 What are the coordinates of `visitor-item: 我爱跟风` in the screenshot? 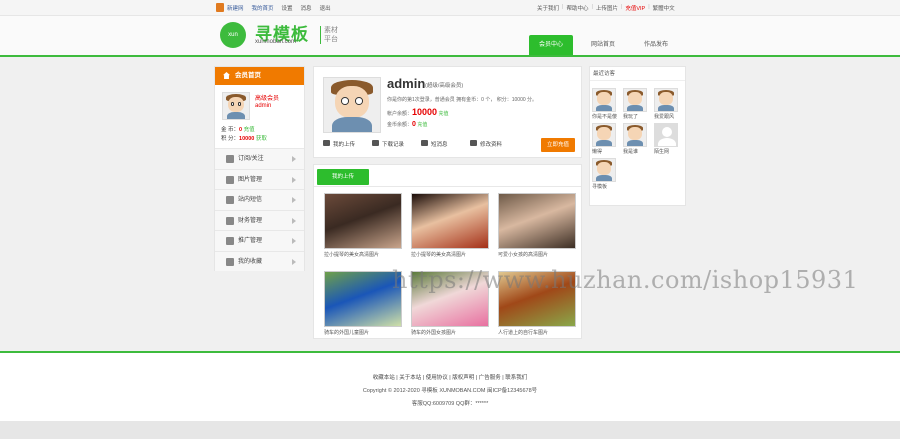 It's located at (667, 104).